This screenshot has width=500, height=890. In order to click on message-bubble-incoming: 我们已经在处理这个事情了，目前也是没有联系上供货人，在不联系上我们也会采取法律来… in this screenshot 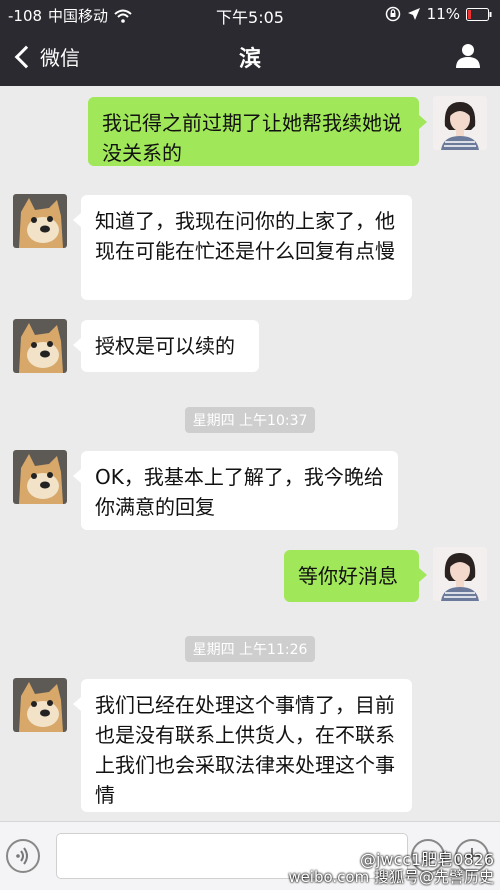, I will do `click(242, 745)`.